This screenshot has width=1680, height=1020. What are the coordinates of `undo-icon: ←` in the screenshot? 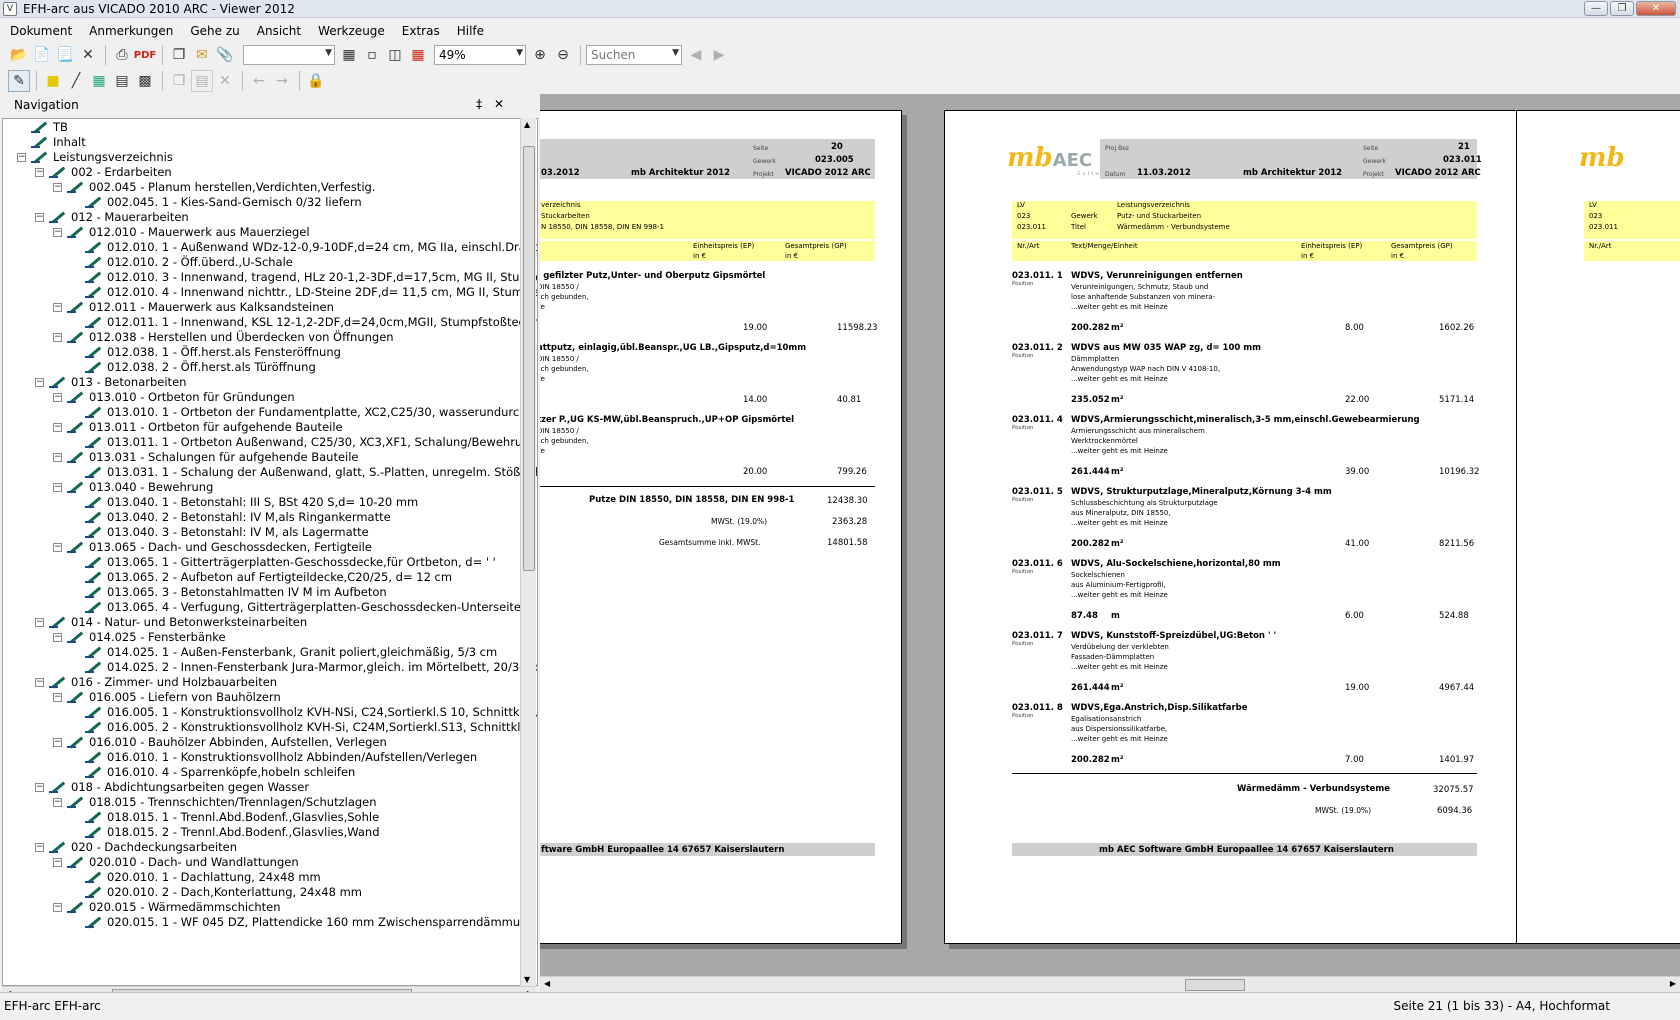 It's located at (259, 81).